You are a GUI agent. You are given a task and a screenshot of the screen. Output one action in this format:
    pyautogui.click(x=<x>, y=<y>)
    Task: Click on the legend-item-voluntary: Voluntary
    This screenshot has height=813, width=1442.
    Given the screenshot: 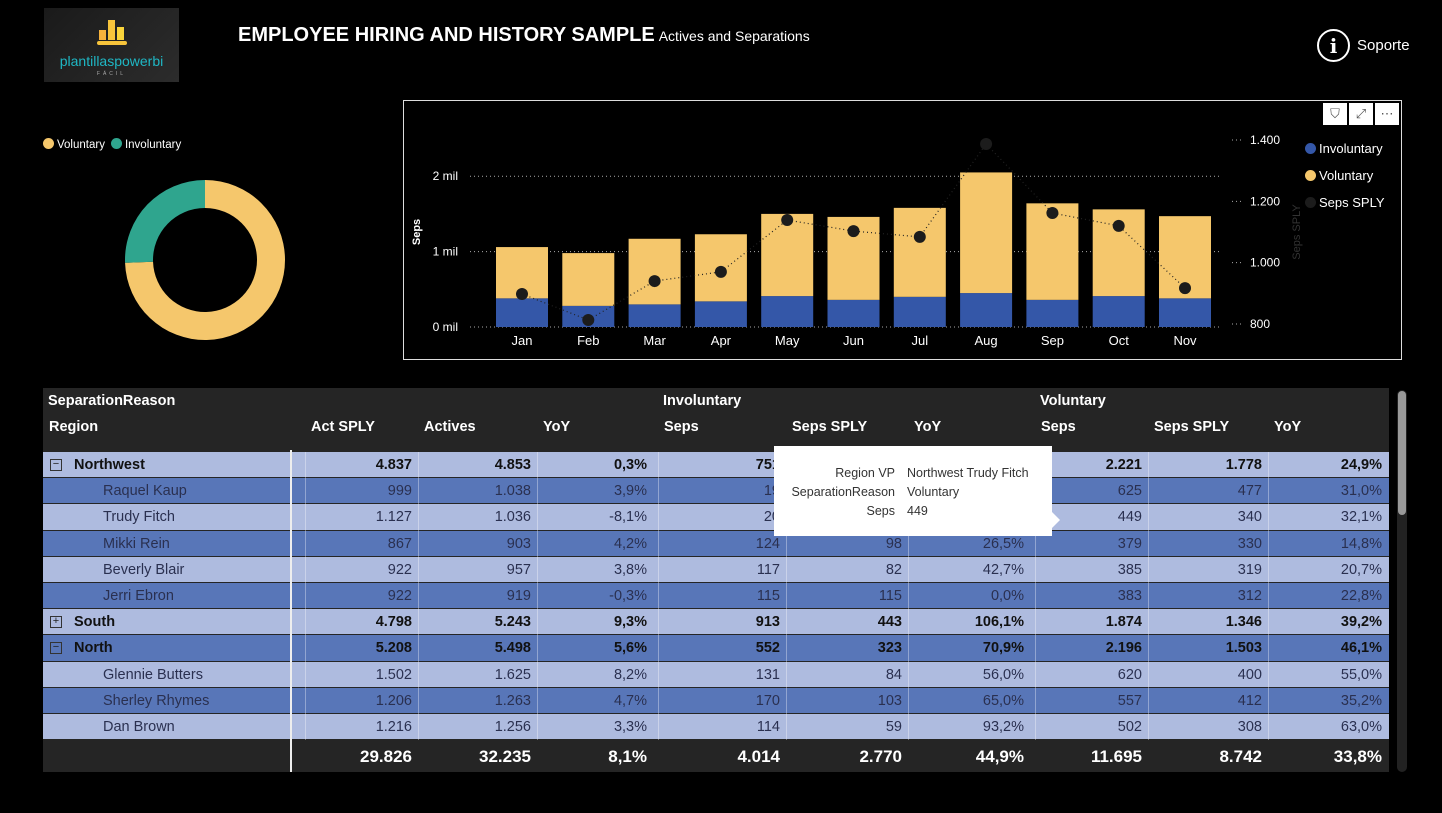 What is the action you would take?
    pyautogui.click(x=1345, y=175)
    